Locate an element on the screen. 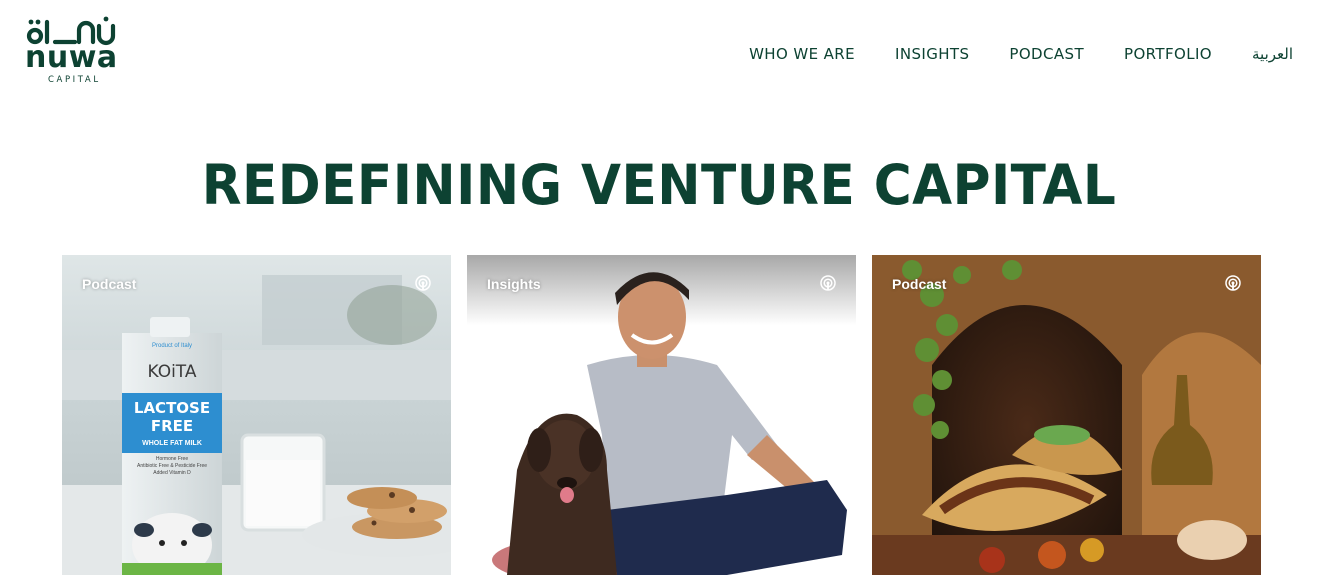  carton-origin: Product of Italy is located at coordinates (172, 346).